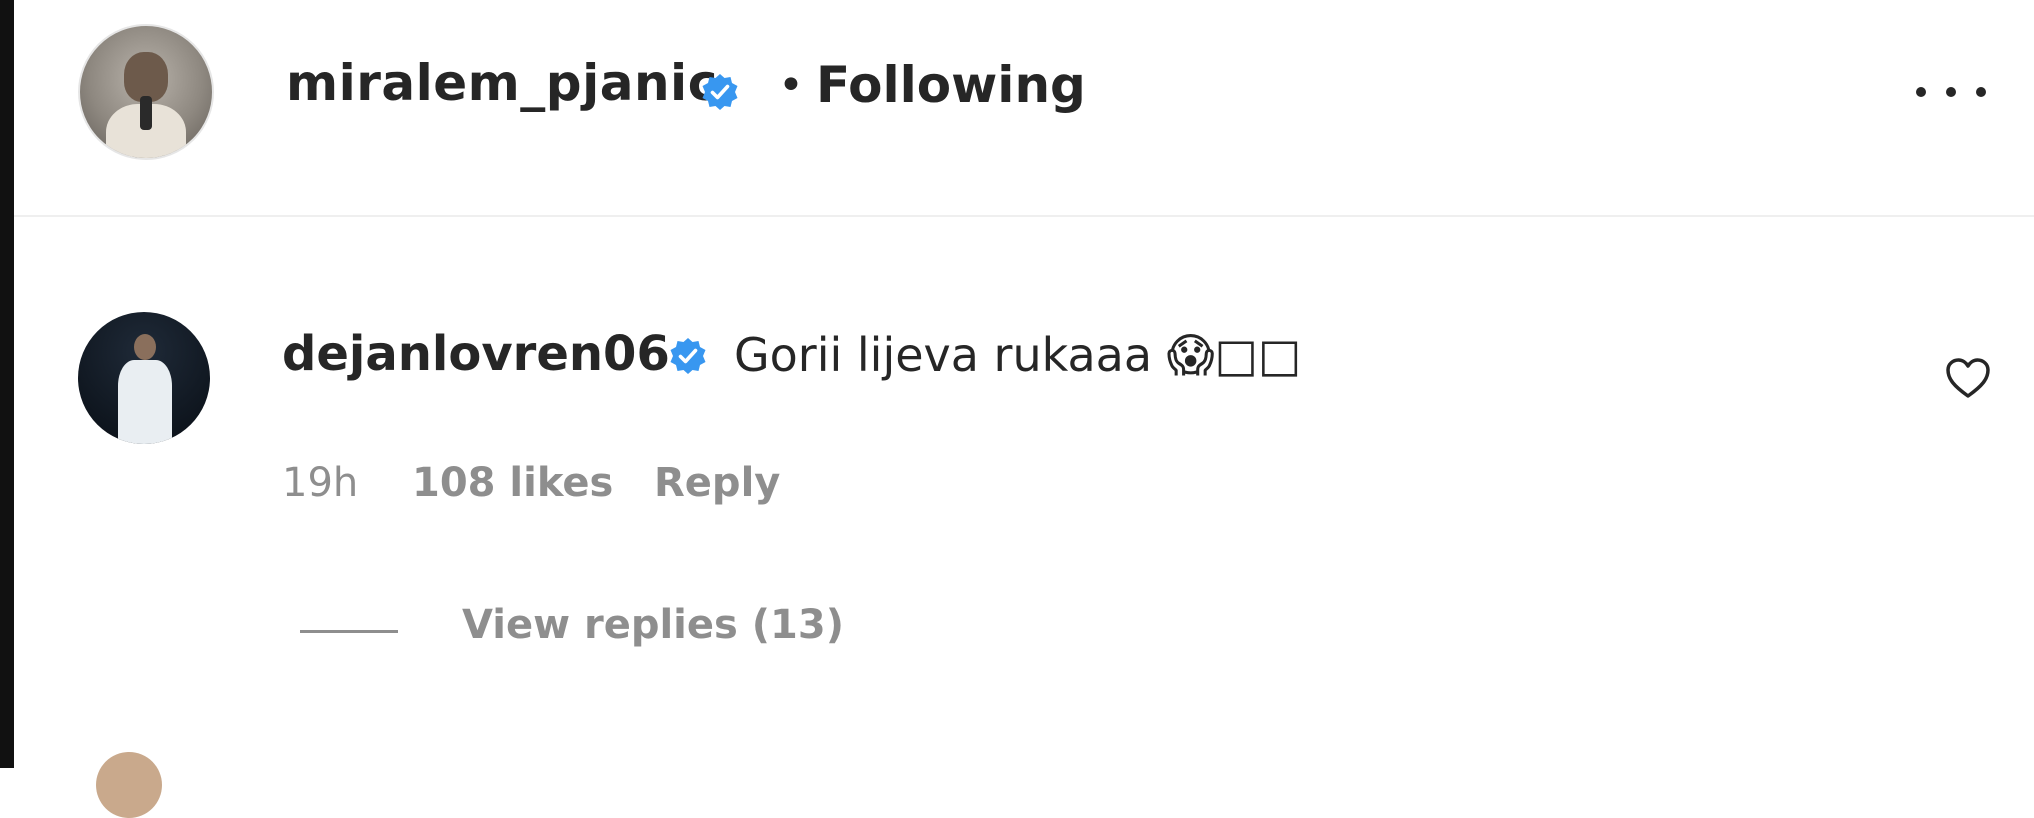 The width and height of the screenshot is (2034, 818). I want to click on reply-button: Reply, so click(717, 483).